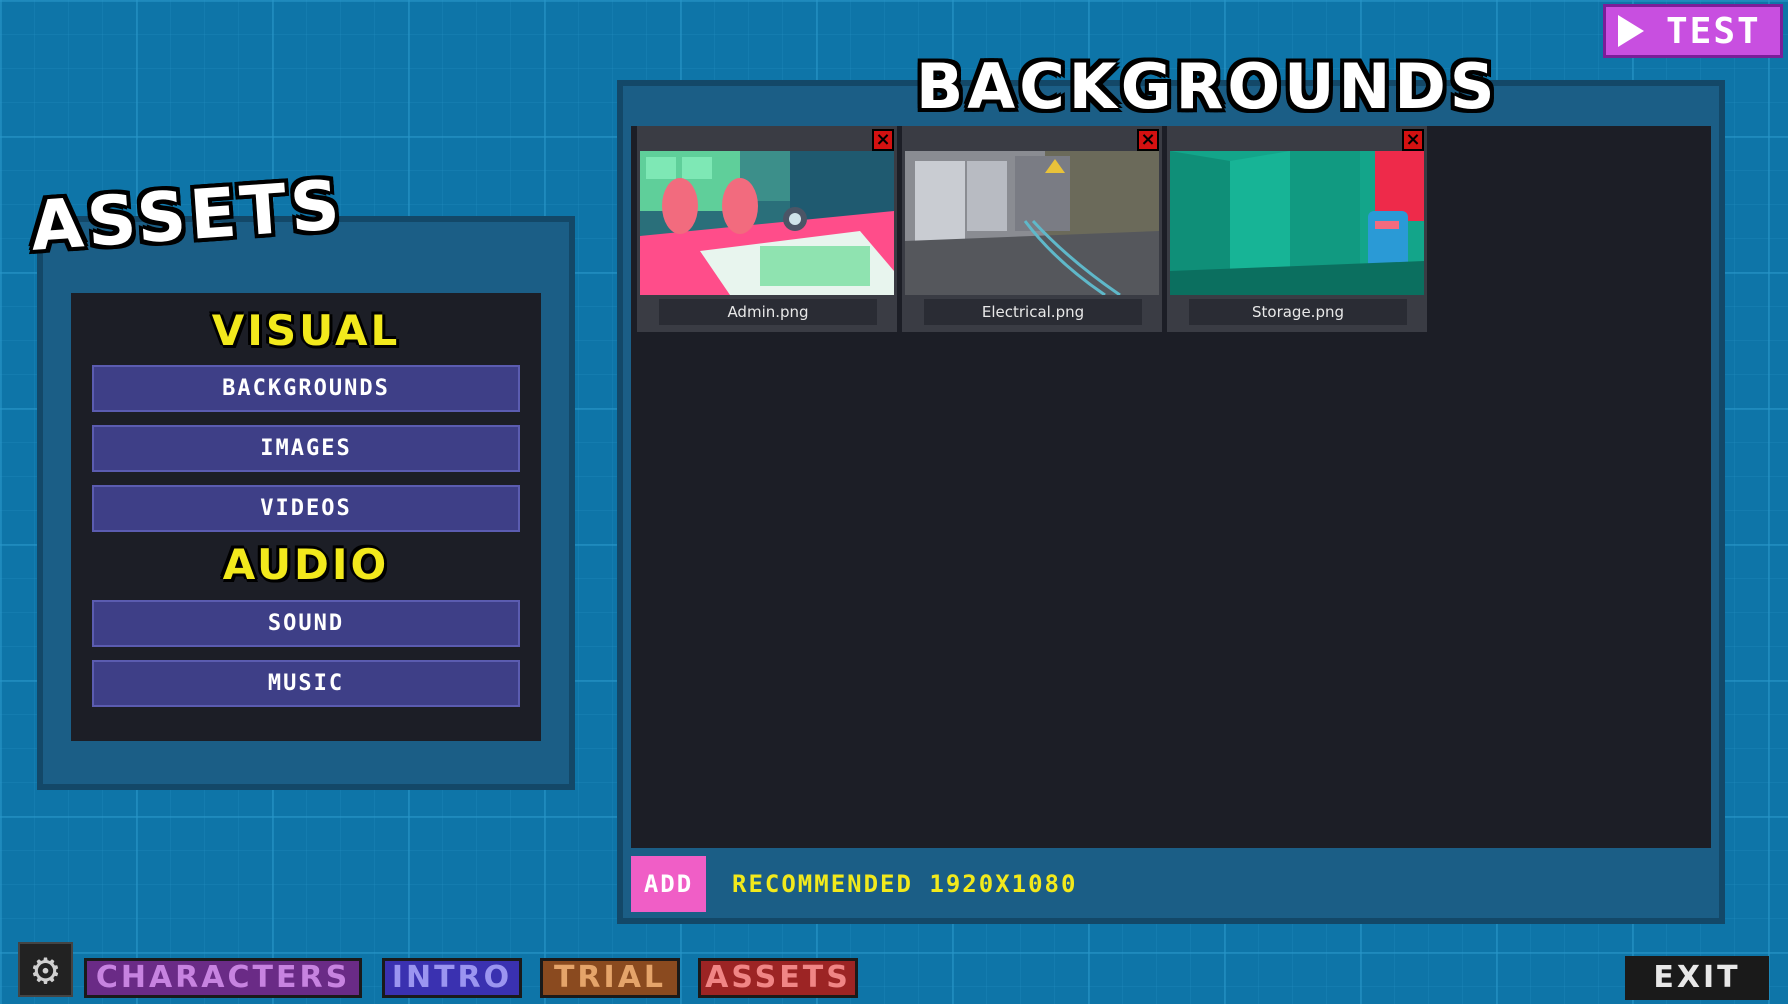 This screenshot has width=1788, height=1004. I want to click on videos-button: VIDEOS, so click(306, 508).